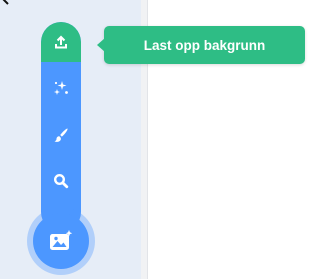 The height and width of the screenshot is (279, 320). I want to click on upload-backdrop-button, so click(61, 42).